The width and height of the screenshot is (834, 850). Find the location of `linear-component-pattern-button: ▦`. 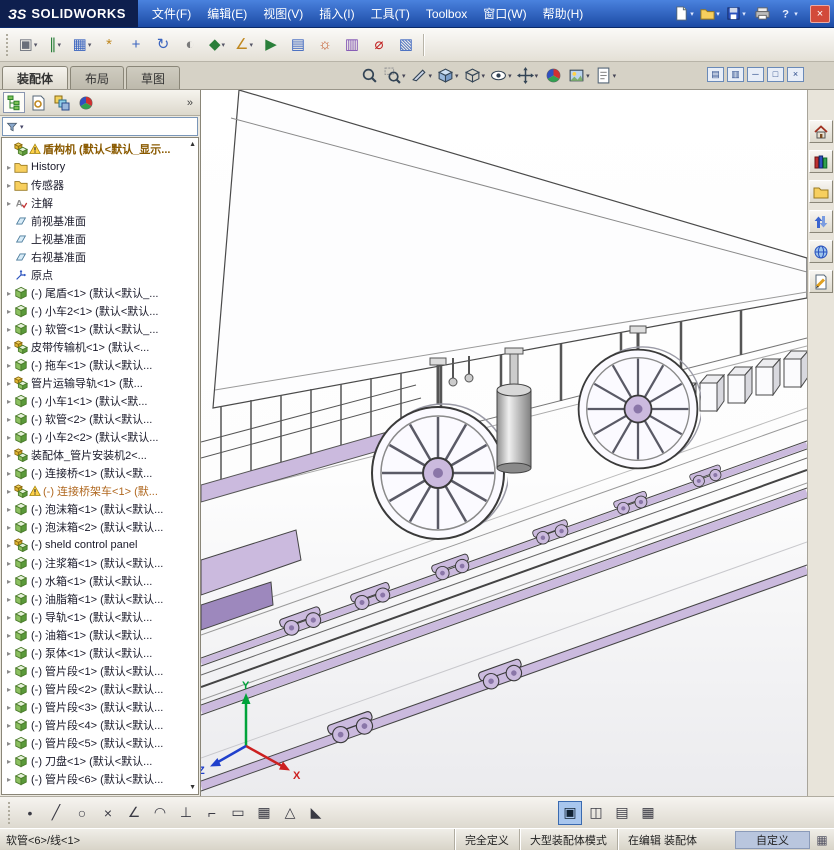

linear-component-pattern-button: ▦ is located at coordinates (82, 45).